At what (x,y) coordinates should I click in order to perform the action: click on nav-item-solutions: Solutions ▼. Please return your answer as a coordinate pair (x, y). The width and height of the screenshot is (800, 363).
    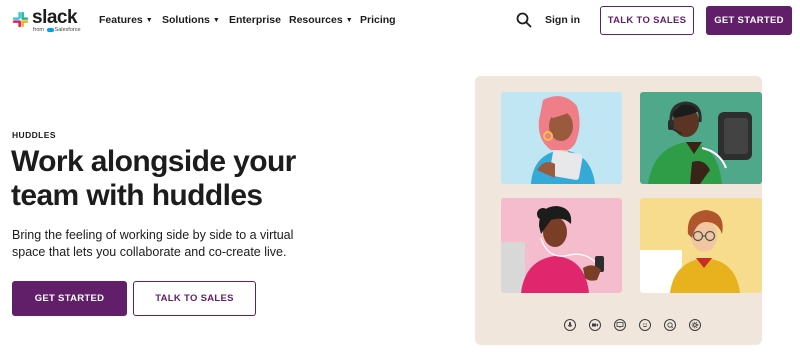
    Looking at the image, I should click on (191, 20).